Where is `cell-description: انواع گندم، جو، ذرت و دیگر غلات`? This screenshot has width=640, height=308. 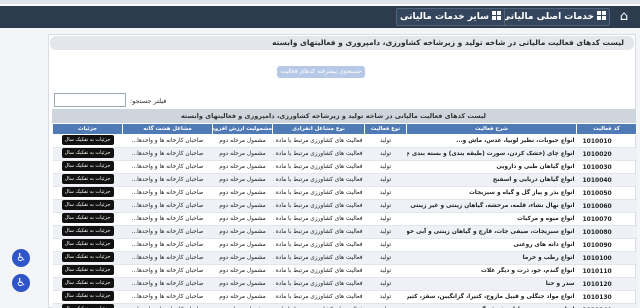 cell-description: انواع گندم، جو، ذرت و دیگر غلات is located at coordinates (491, 271).